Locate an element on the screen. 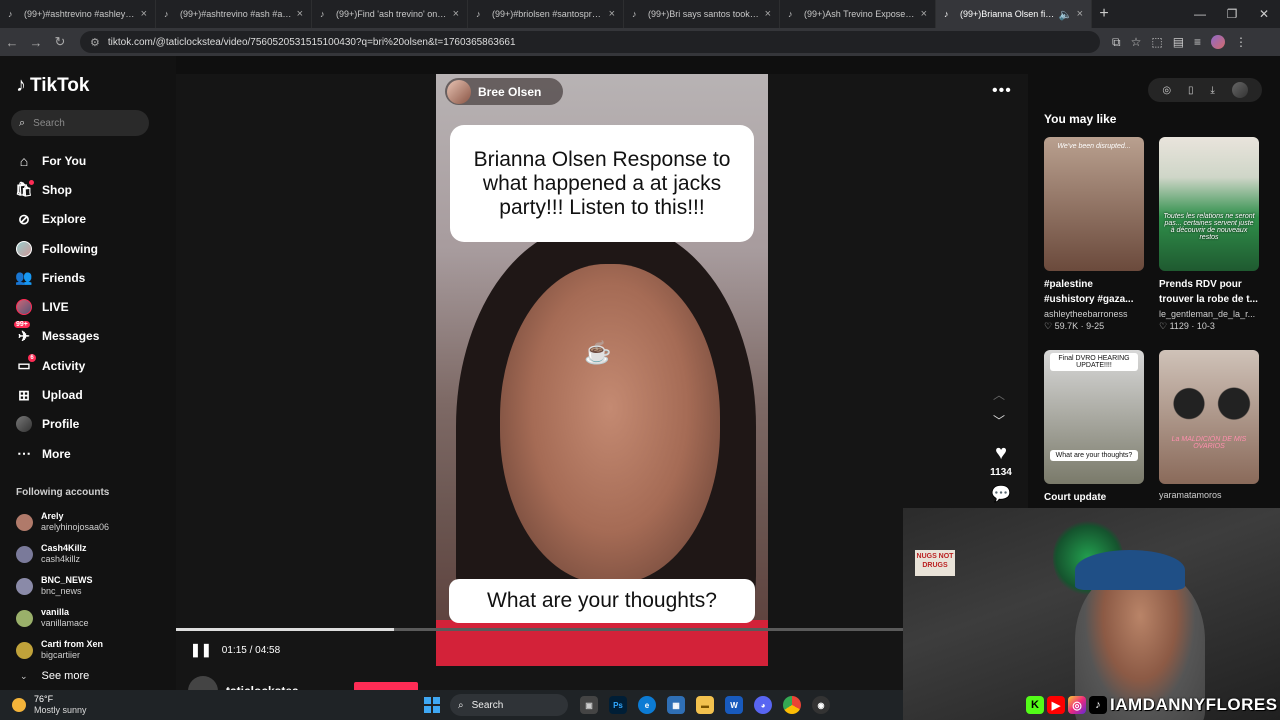  nav-label: Explore is located at coordinates (64, 219).